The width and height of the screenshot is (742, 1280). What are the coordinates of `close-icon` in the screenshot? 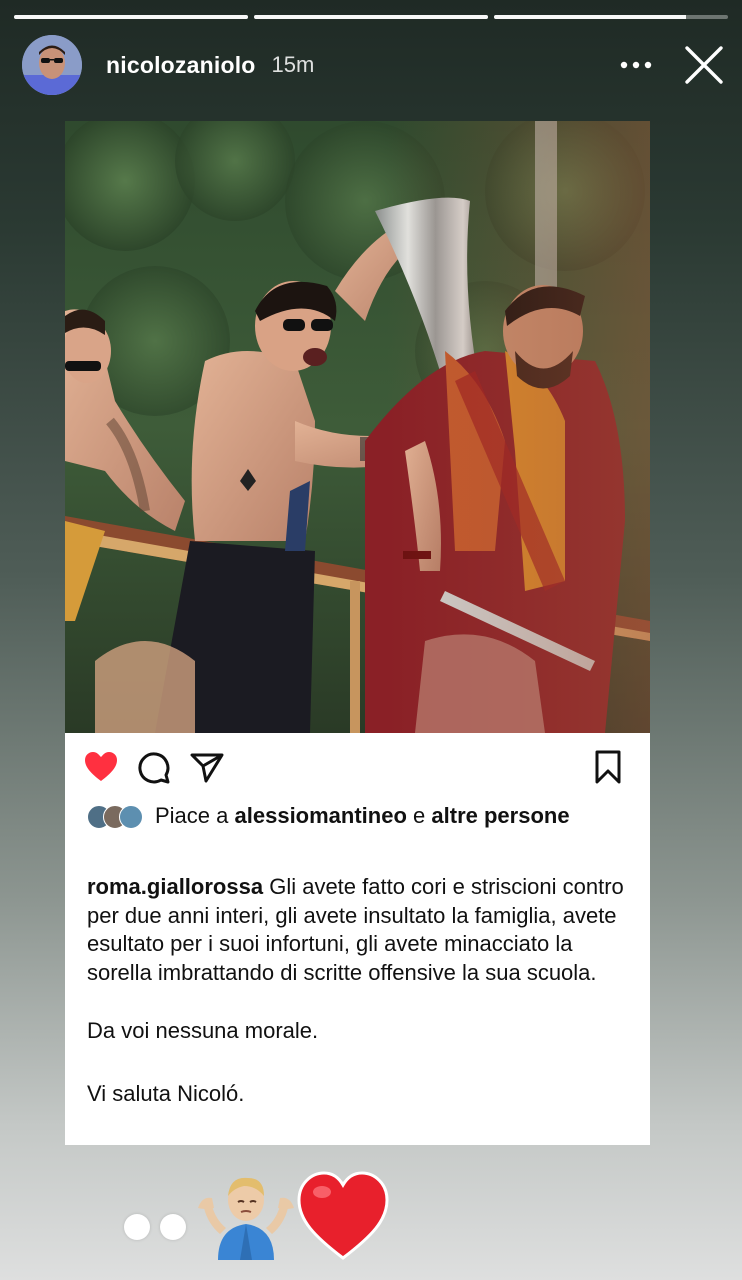 It's located at (704, 65).